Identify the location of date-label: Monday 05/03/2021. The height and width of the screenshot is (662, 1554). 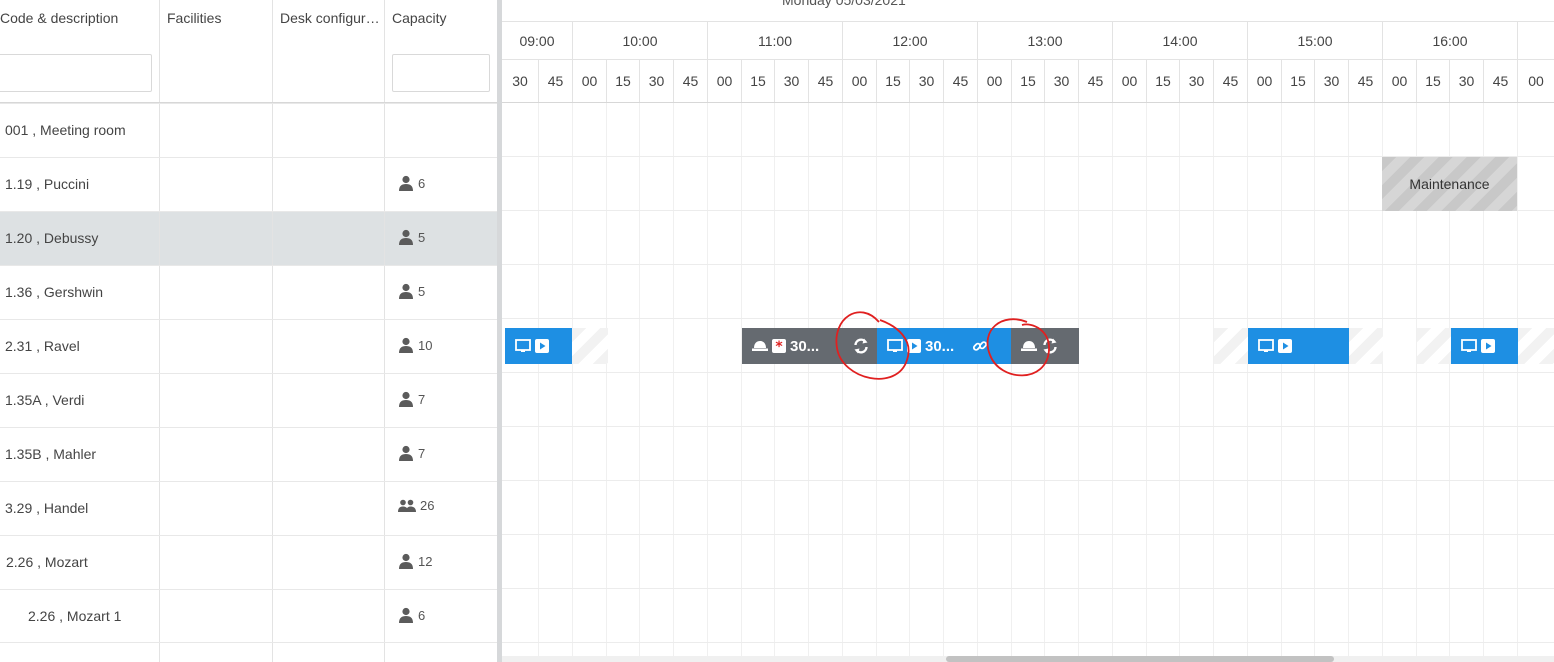
(844, 4).